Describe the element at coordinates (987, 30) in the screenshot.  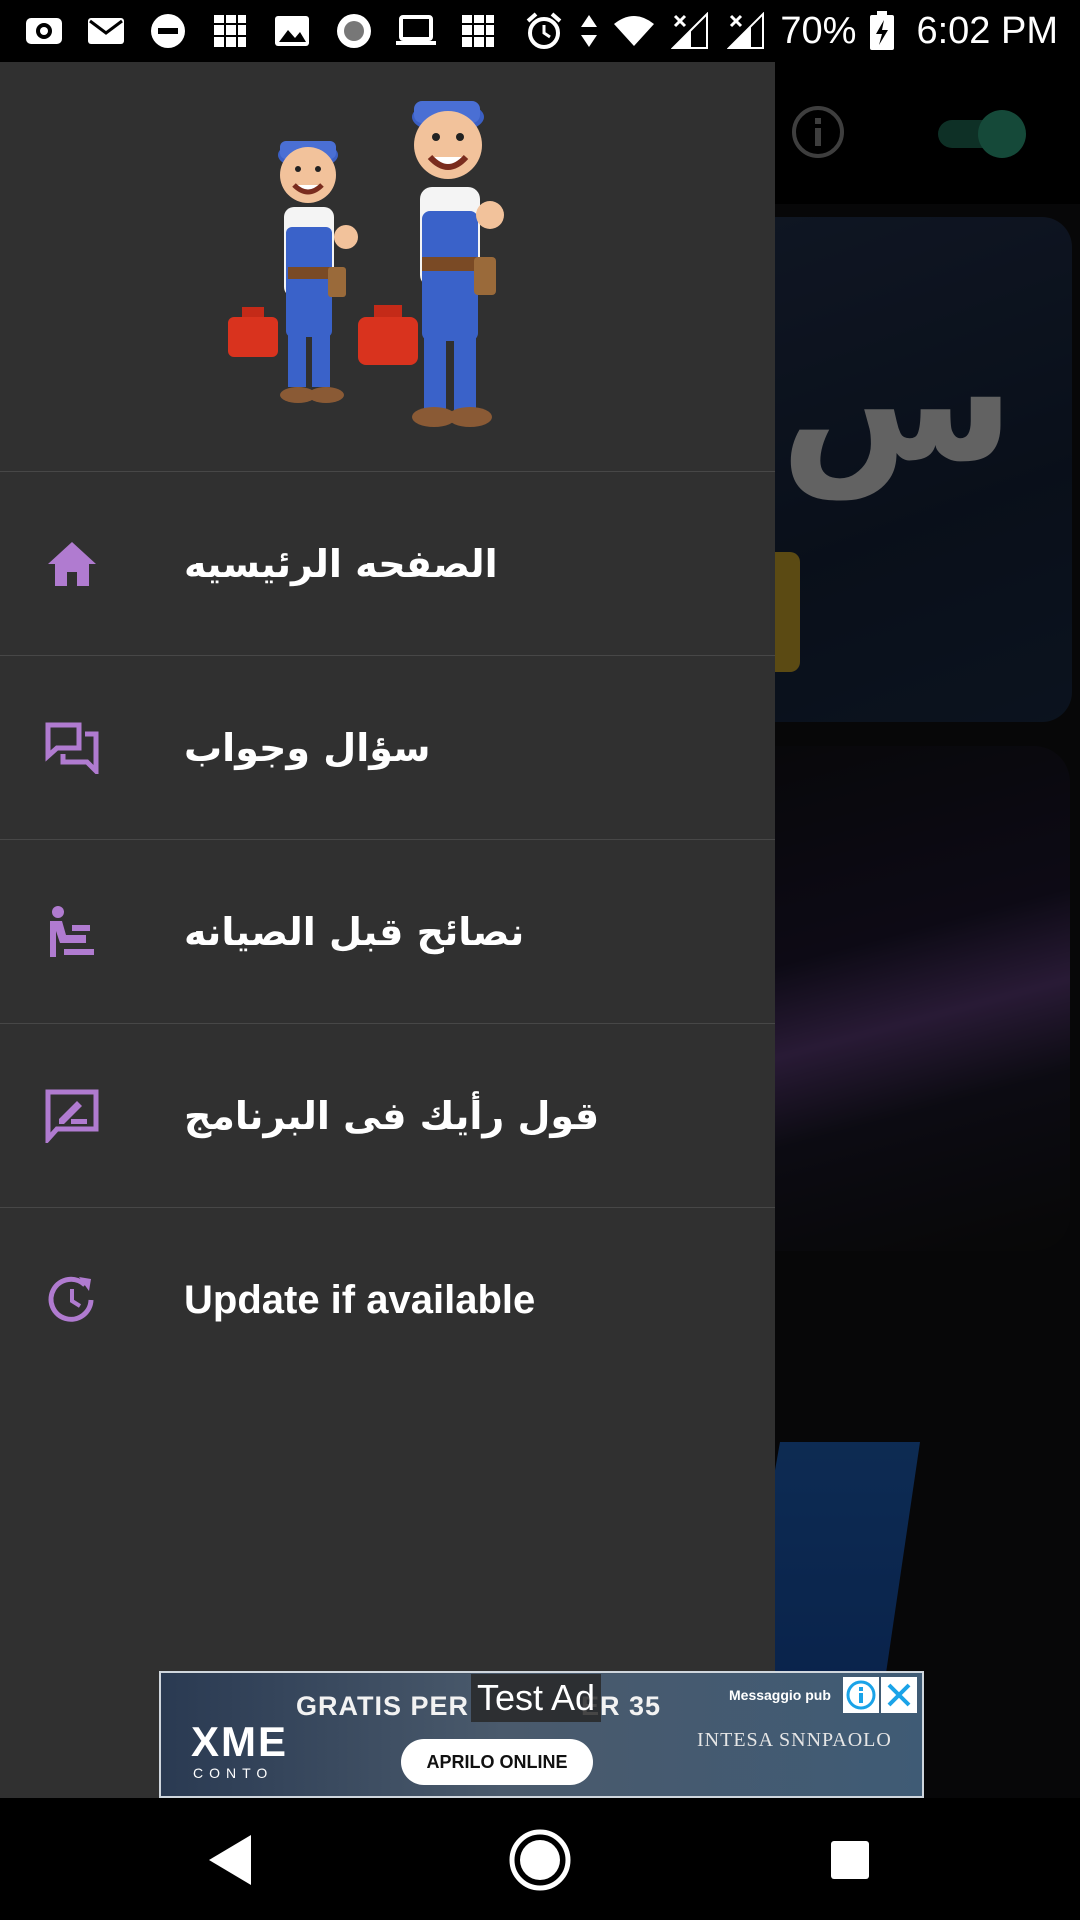
I see `clock: 6:02 PM` at that location.